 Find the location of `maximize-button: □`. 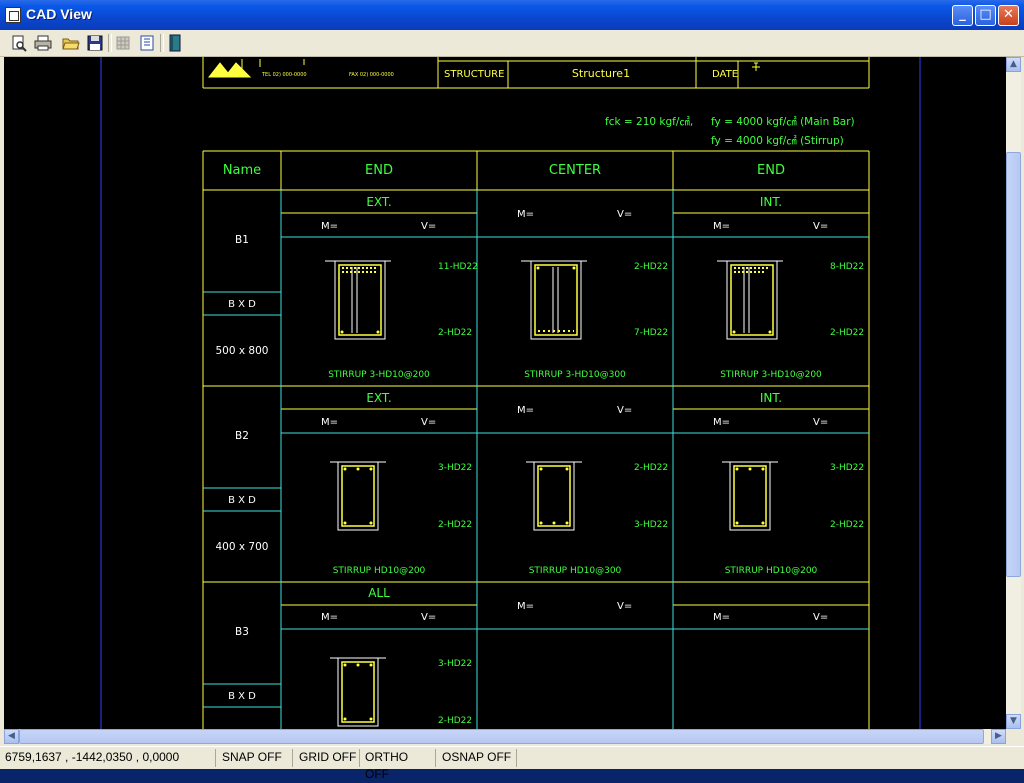

maximize-button: □ is located at coordinates (985, 15).